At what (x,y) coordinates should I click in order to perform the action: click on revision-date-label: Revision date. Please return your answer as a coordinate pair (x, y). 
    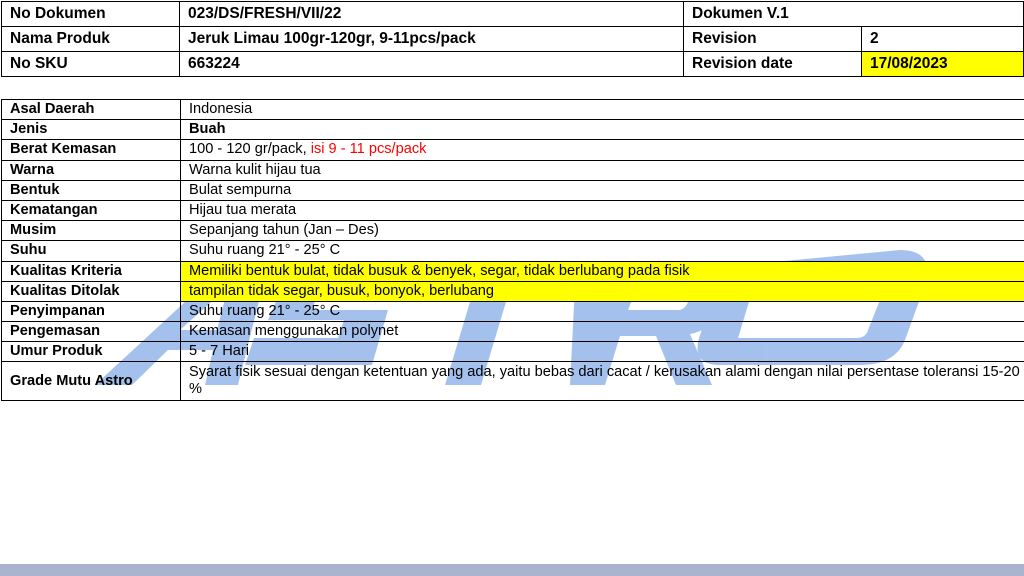
    Looking at the image, I should click on (772, 64).